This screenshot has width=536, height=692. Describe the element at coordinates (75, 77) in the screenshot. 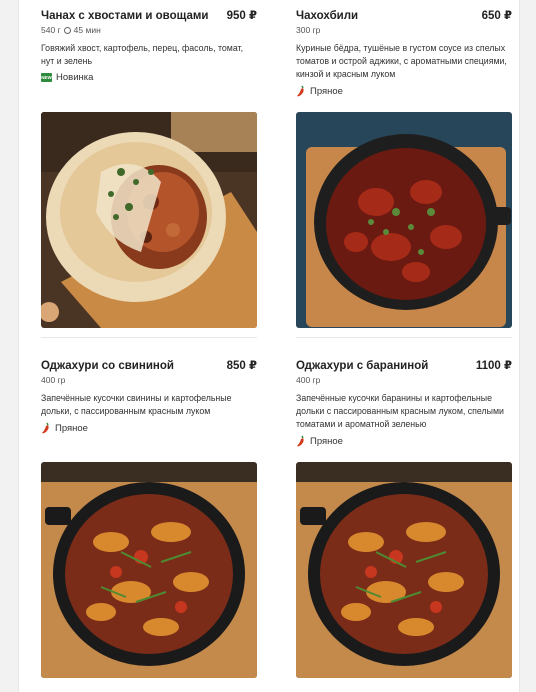

I see `item-tag-label: Новинка` at that location.